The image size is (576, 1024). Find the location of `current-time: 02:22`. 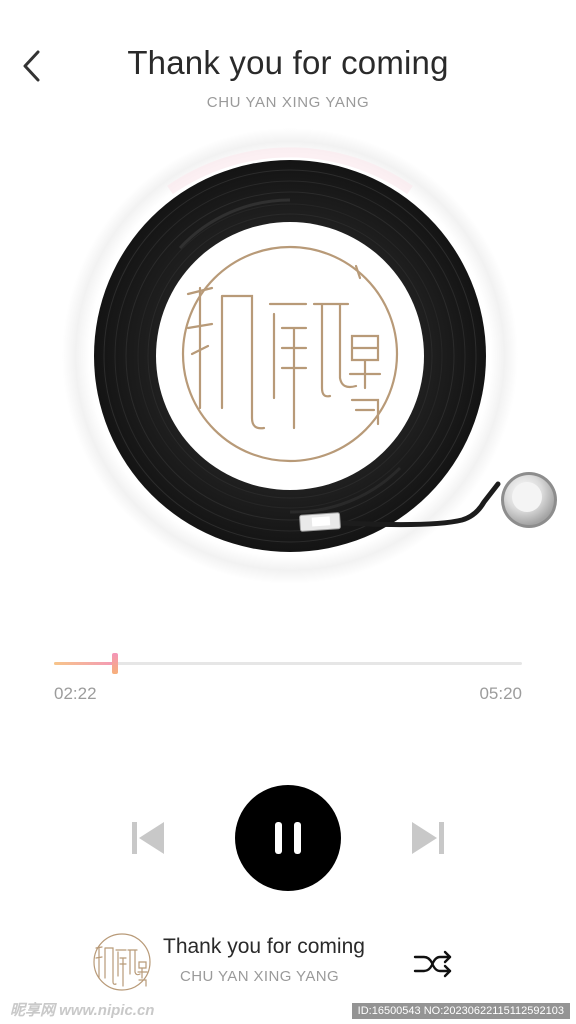

current-time: 02:22 is located at coordinates (75, 693).